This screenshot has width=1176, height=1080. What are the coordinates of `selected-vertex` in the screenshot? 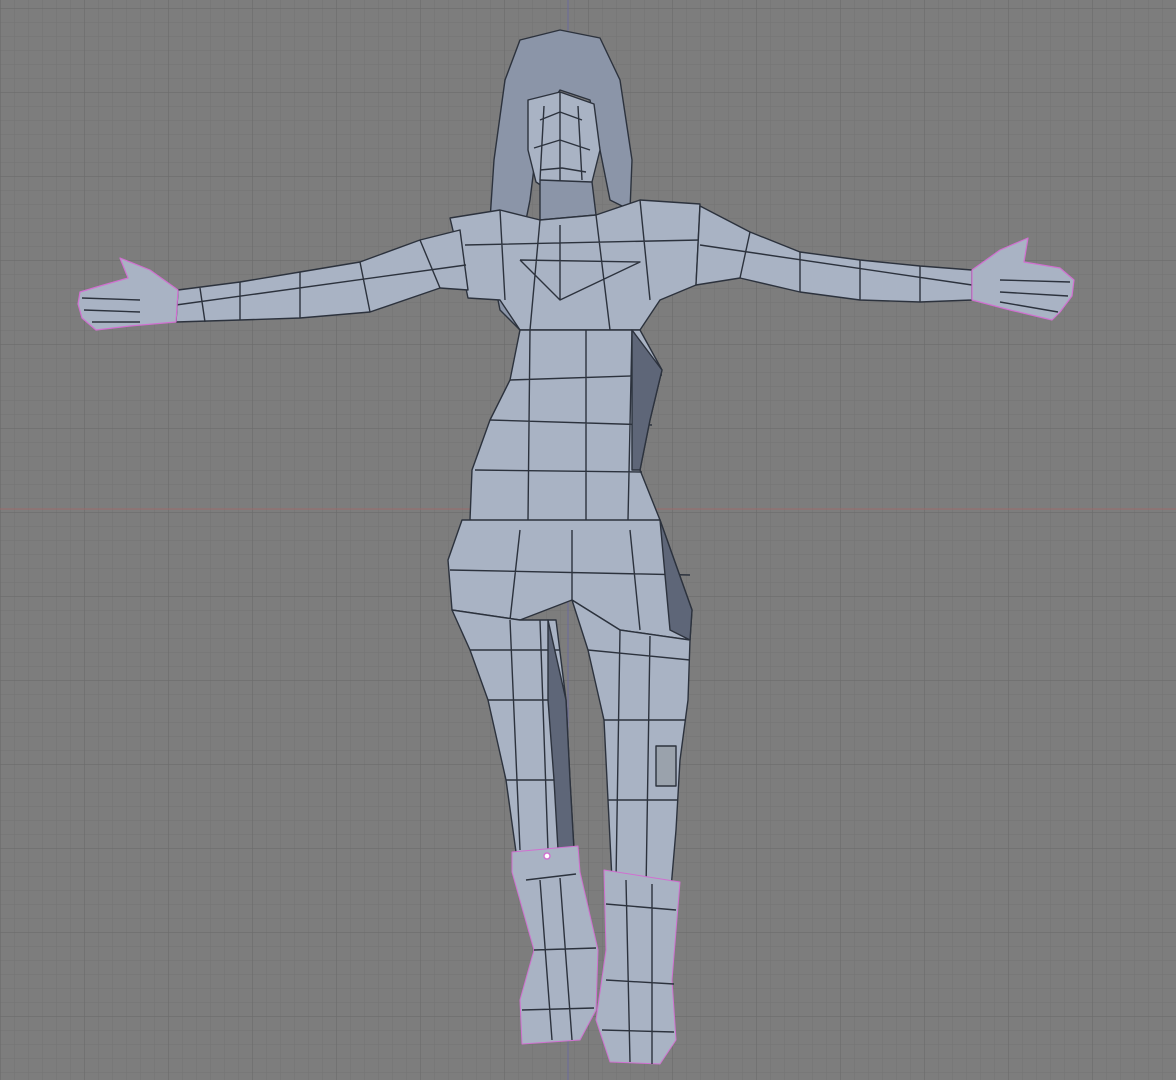 It's located at (547, 856).